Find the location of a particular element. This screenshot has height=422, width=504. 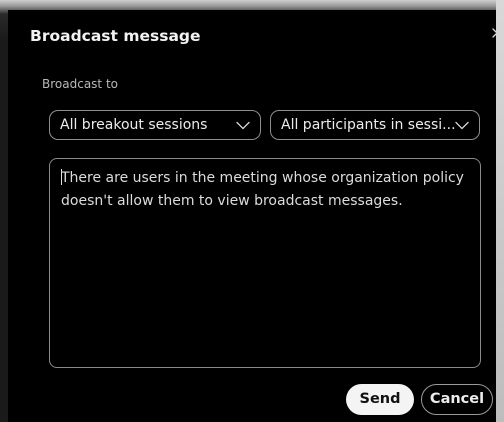

broadcast-to-label: Broadcast to is located at coordinates (80, 84).